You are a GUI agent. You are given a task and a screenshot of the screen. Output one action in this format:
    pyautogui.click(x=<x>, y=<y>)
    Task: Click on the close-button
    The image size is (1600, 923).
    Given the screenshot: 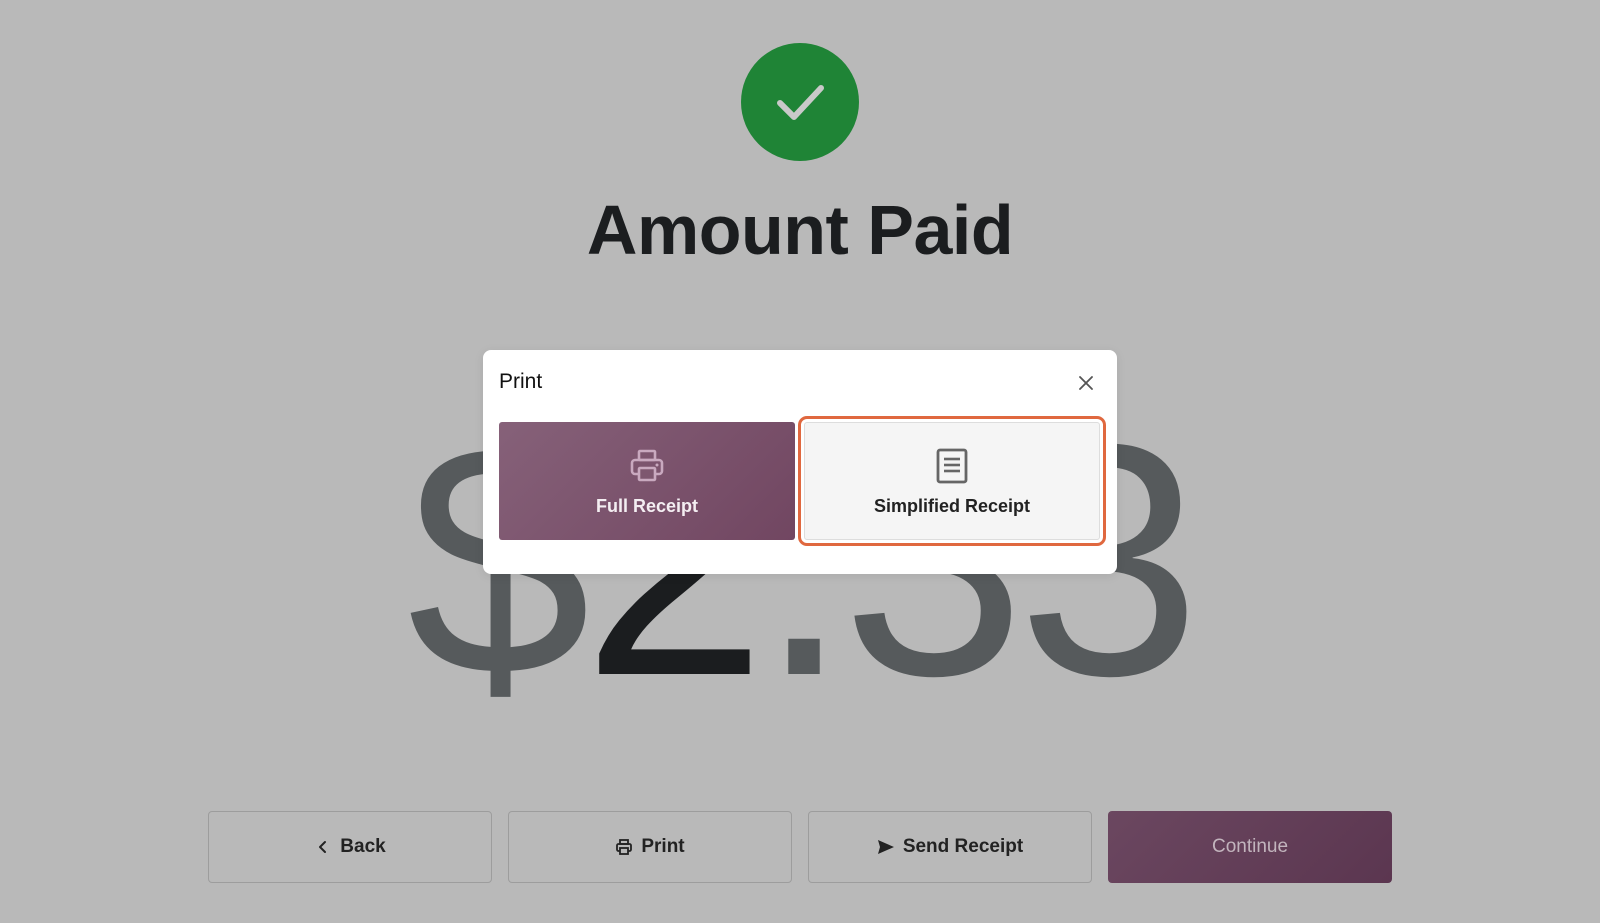 What is the action you would take?
    pyautogui.click(x=1086, y=383)
    